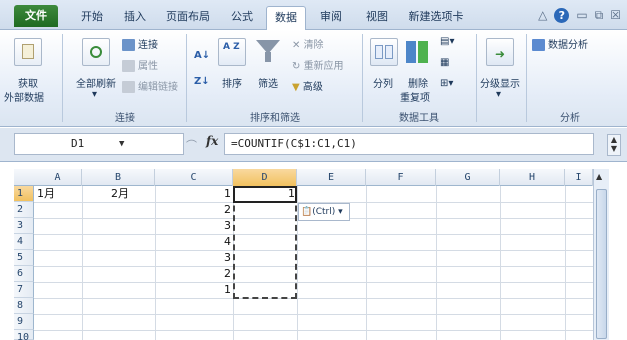 The height and width of the screenshot is (340, 627). I want to click on column-header-g: G, so click(468, 177).